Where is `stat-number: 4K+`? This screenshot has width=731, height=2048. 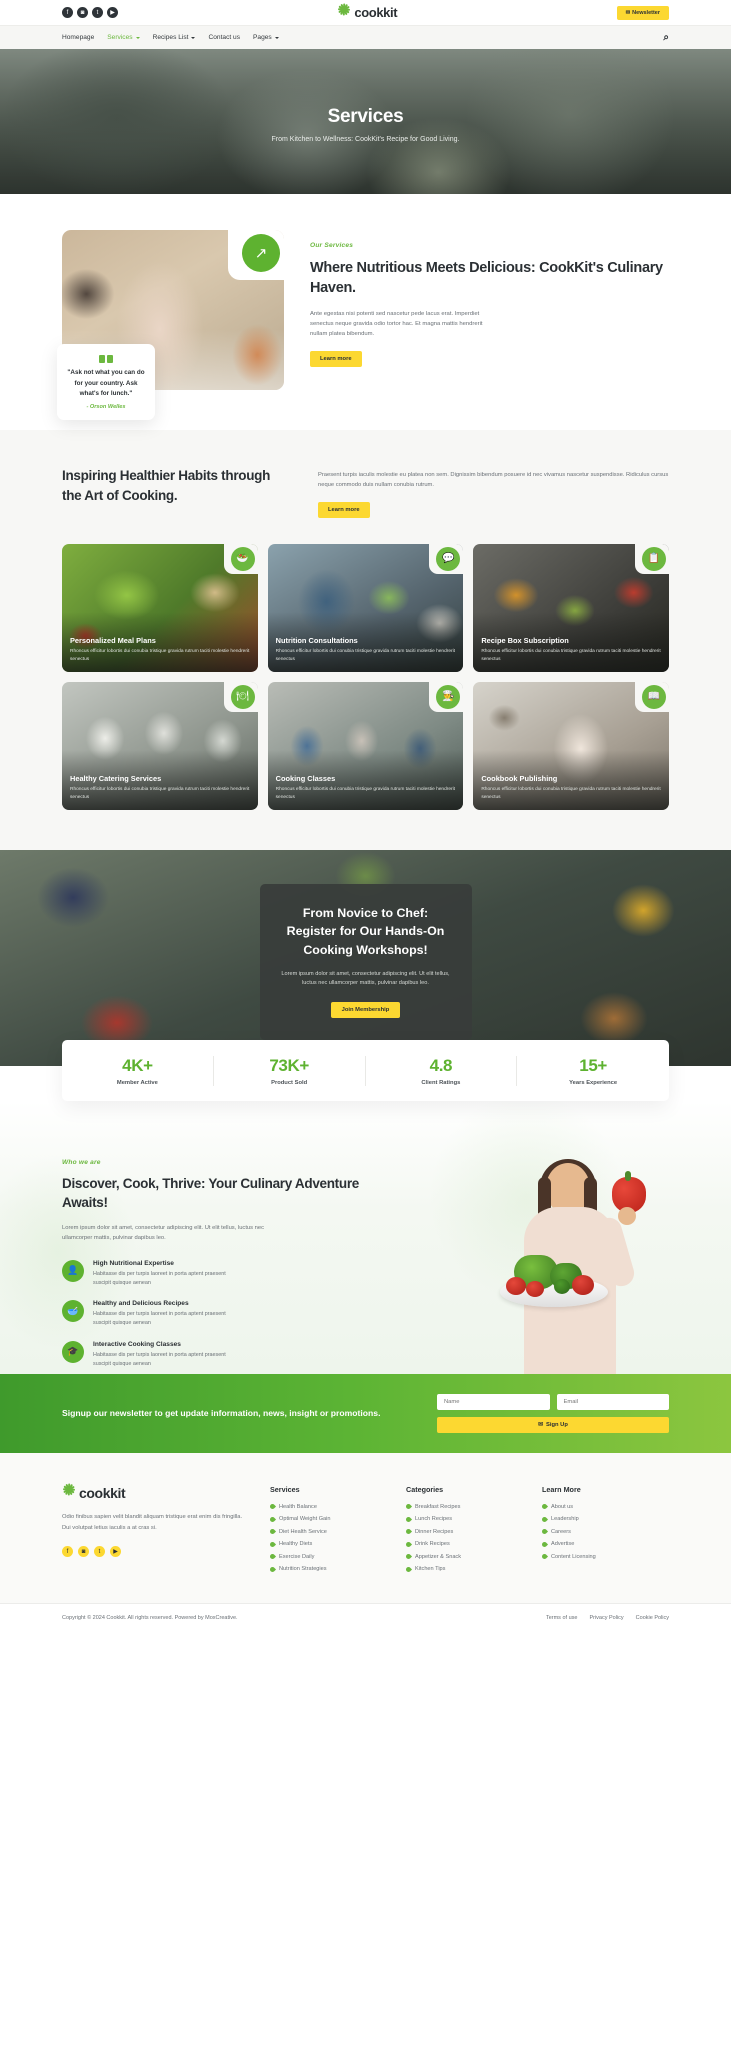
stat-number: 4K+ is located at coordinates (137, 1065).